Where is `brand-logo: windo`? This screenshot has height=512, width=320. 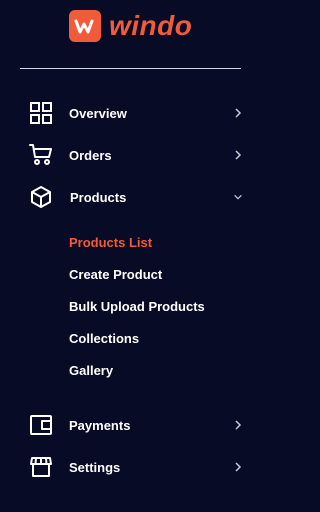
brand-logo: windo is located at coordinates (130, 26).